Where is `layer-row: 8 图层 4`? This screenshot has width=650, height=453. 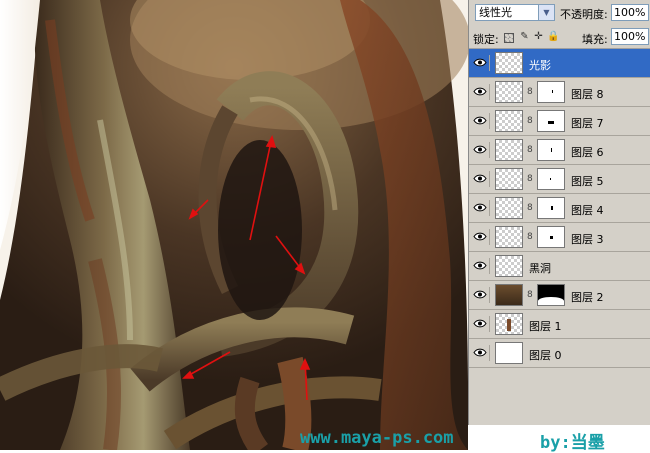
layer-row: 8 图层 4 is located at coordinates (559, 208).